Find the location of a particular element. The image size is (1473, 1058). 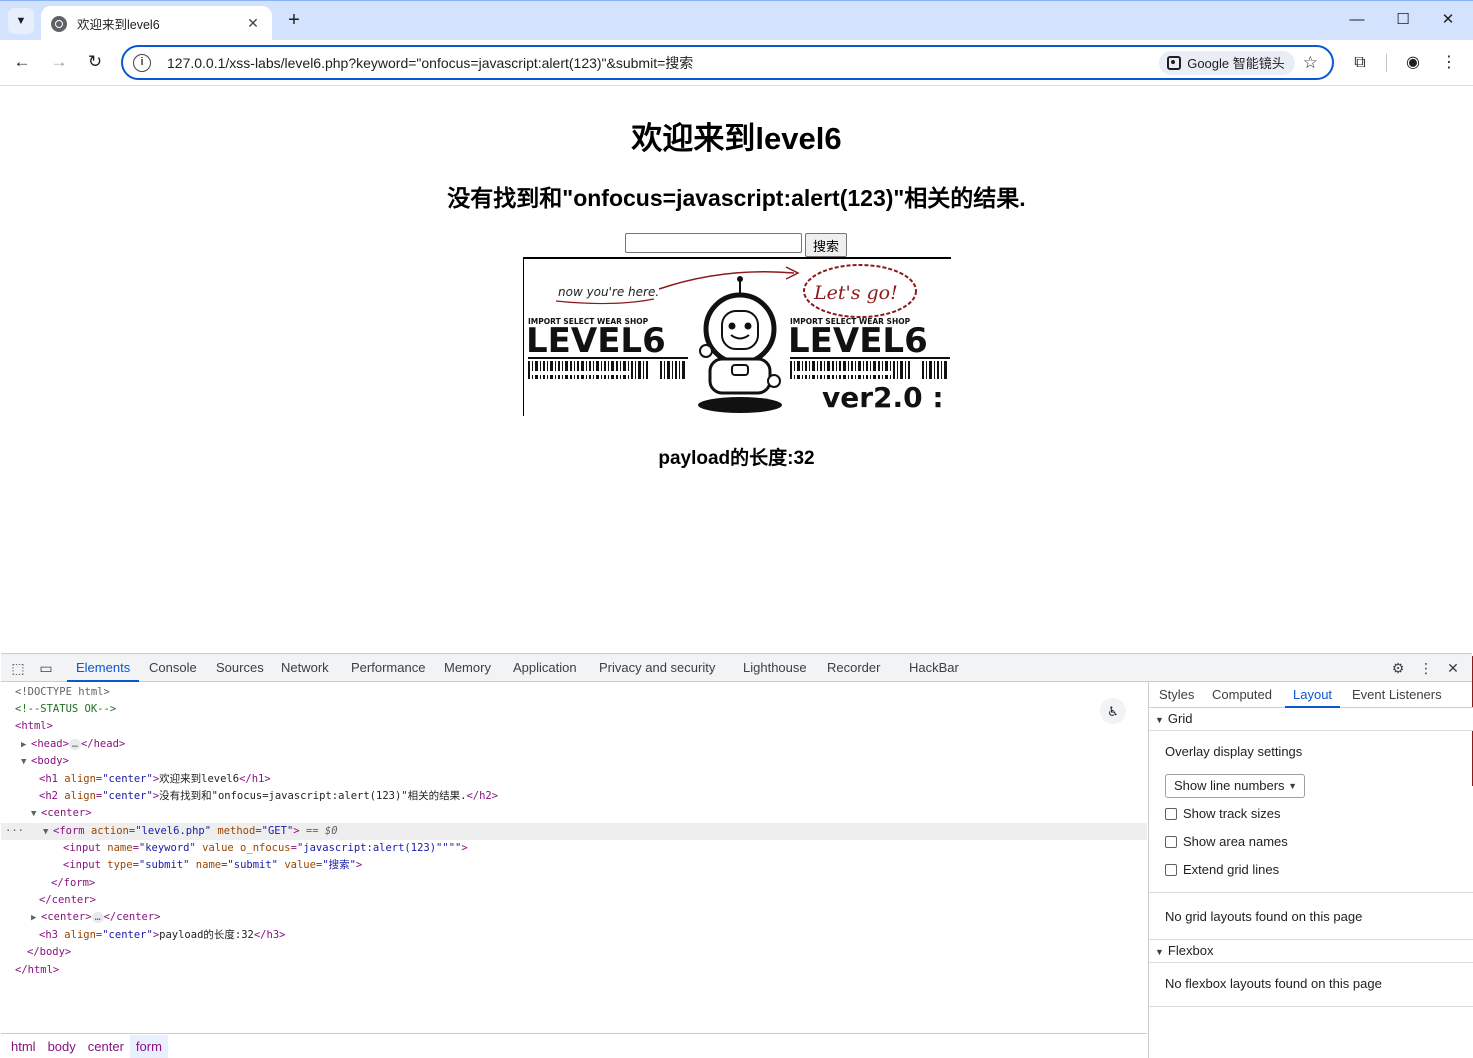

tab-styles: Styles is located at coordinates (1176, 695).